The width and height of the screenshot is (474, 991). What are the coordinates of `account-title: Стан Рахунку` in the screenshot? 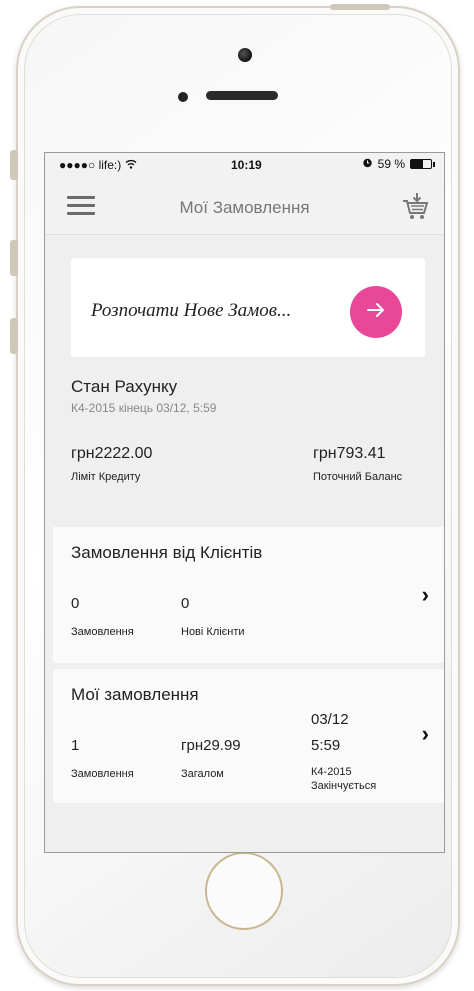 It's located at (124, 386).